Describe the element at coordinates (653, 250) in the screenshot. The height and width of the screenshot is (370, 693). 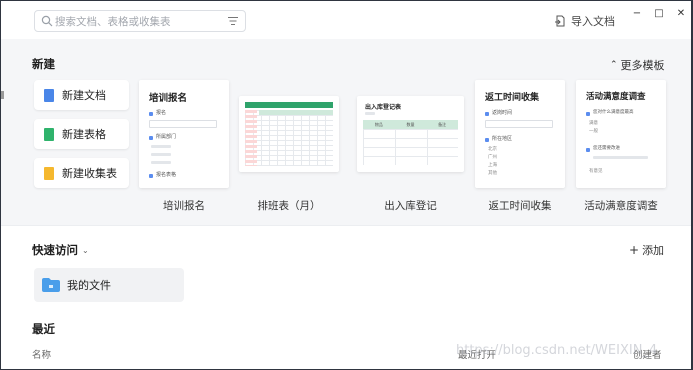
I see `add-label: 添加` at that location.